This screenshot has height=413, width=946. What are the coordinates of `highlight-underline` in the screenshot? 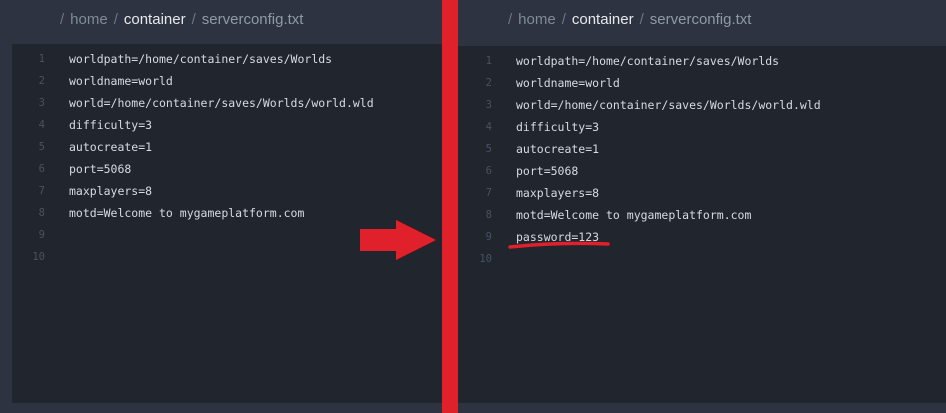 It's located at (559, 245).